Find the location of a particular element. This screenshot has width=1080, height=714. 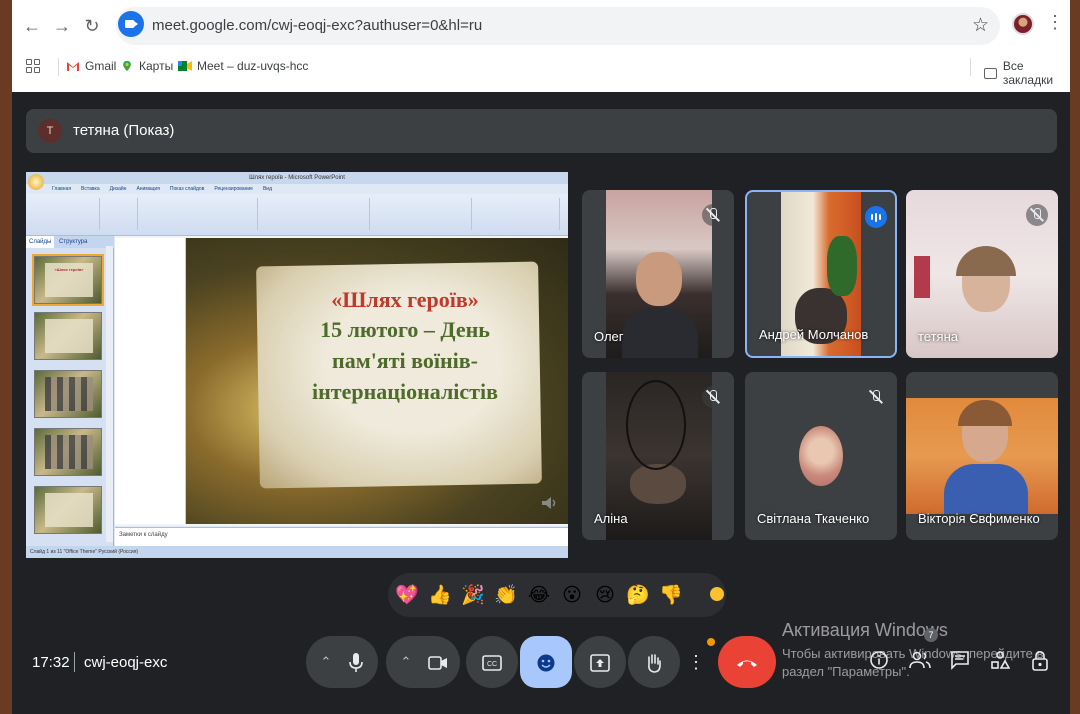

hang-up-icon is located at coordinates (747, 663).